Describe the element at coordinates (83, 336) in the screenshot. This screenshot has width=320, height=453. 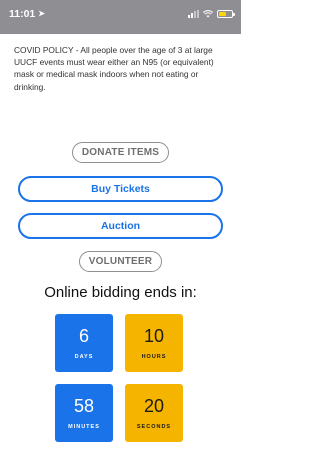
I see `days-value: 6` at that location.